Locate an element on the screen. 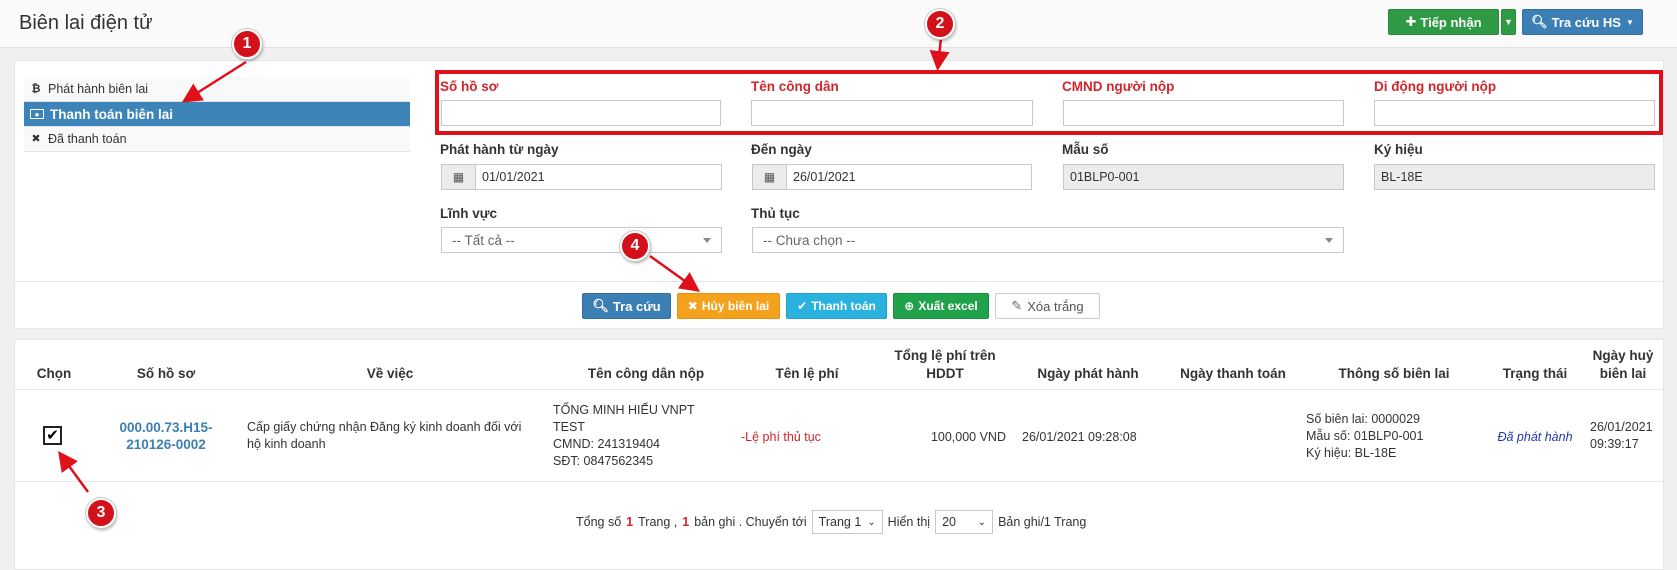 This screenshot has height=570, width=1677. huy-bien-lai-button: ✖ Hủy biên lai is located at coordinates (728, 306).